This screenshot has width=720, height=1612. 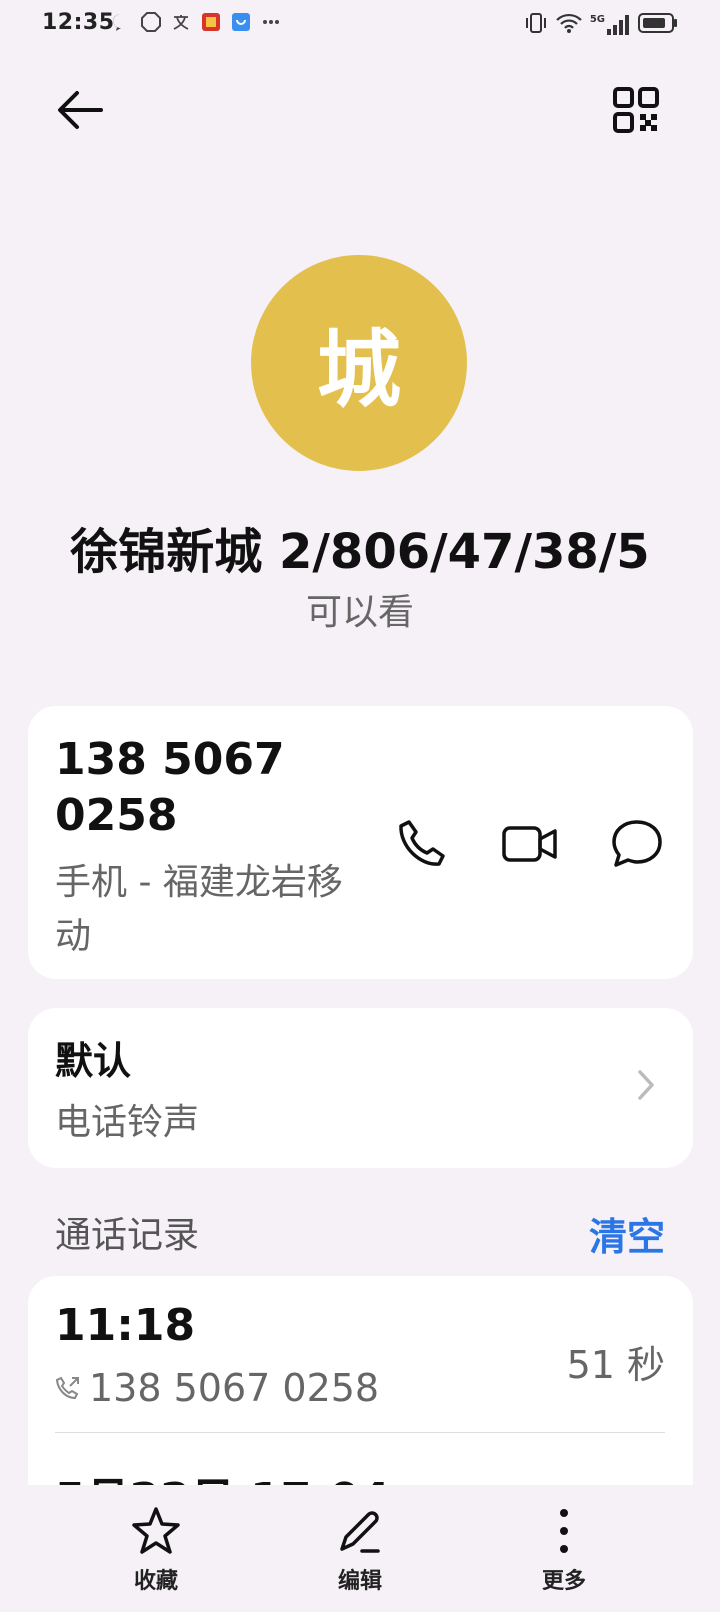 What do you see at coordinates (181, 22) in the screenshot?
I see `translate-icon` at bounding box center [181, 22].